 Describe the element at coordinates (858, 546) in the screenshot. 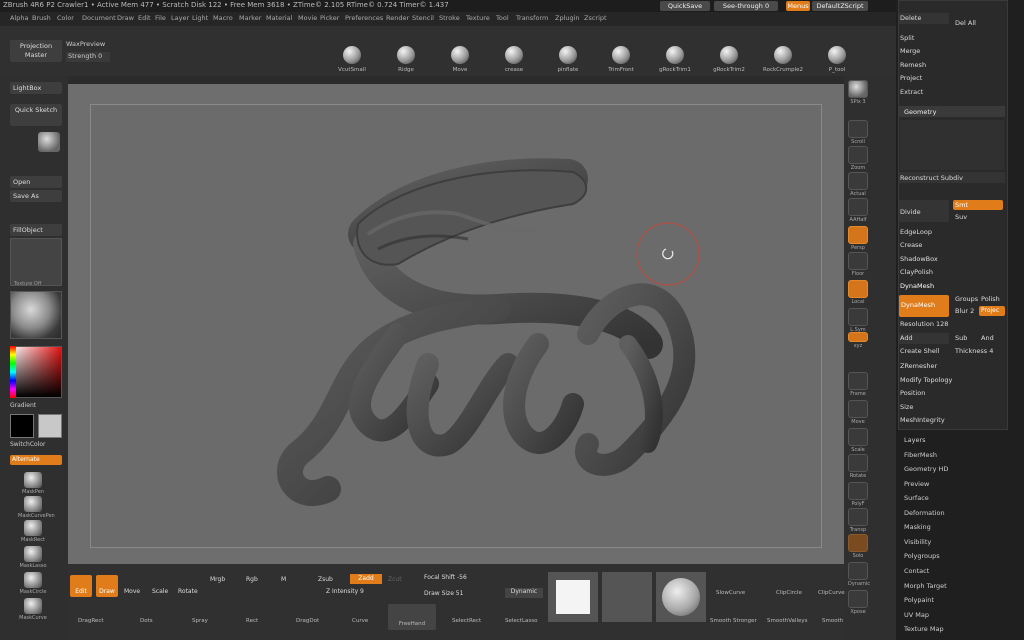

I see `solo-toggle: Solo` at that location.